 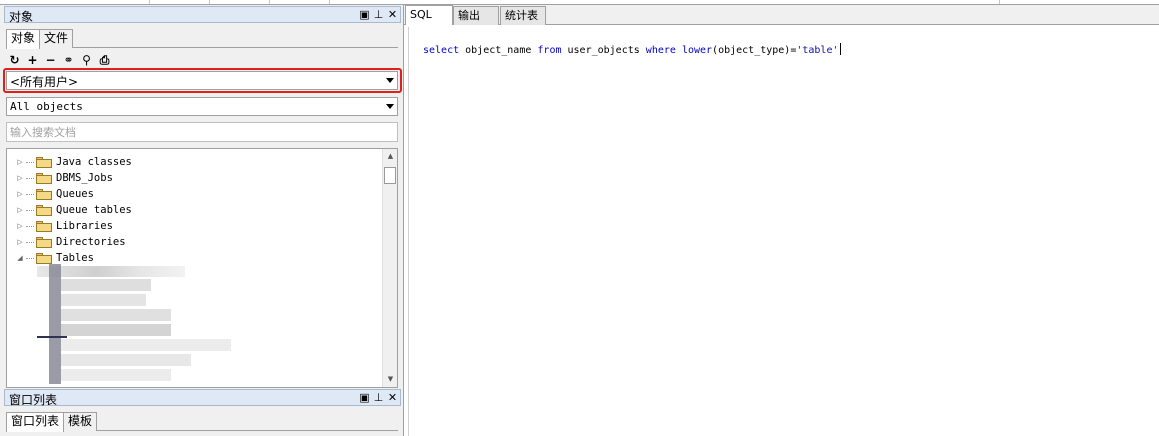 I want to click on tab-window-list: 窗口列表, so click(x=35, y=422).